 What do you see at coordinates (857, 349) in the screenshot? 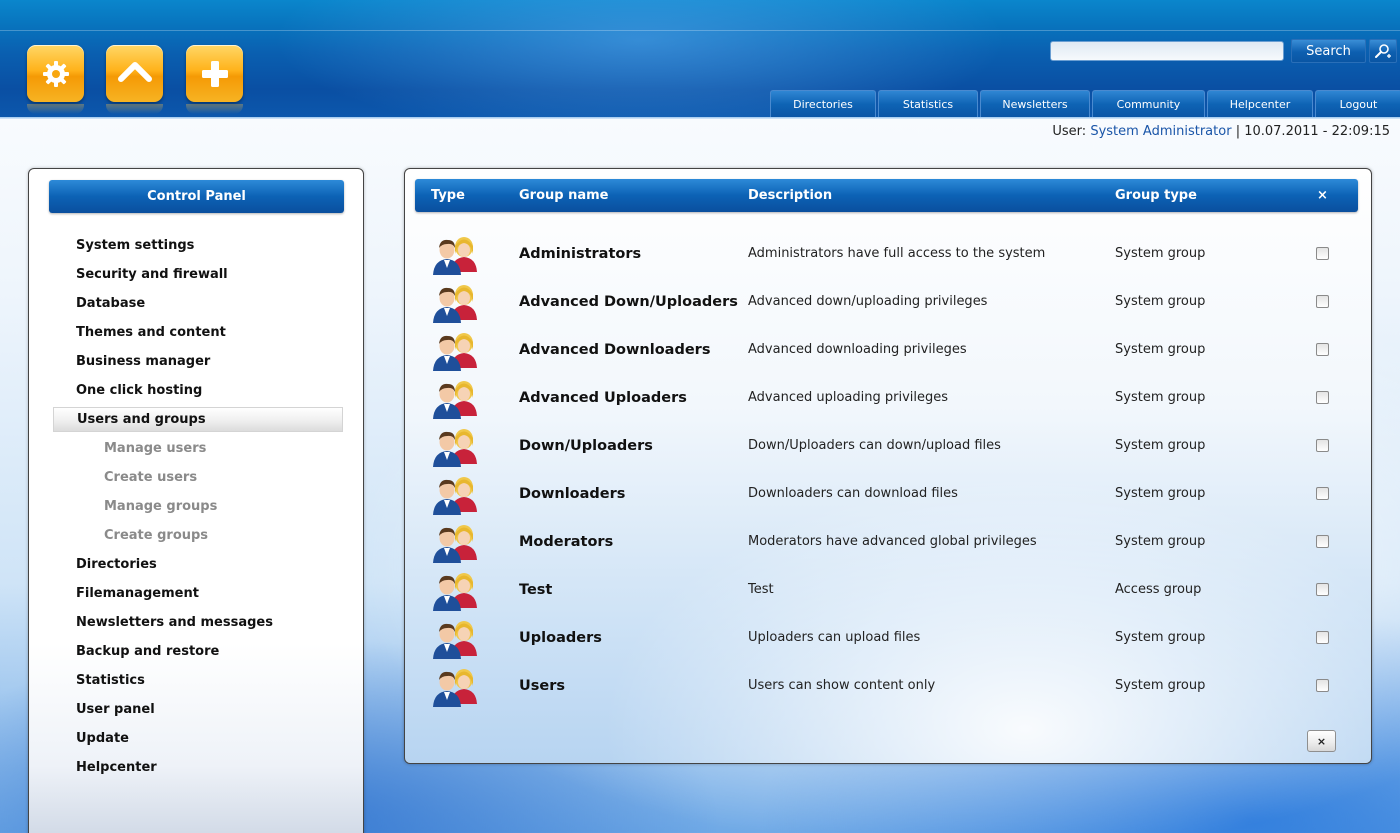
I see `group-description: Advanced downloading privileges` at bounding box center [857, 349].